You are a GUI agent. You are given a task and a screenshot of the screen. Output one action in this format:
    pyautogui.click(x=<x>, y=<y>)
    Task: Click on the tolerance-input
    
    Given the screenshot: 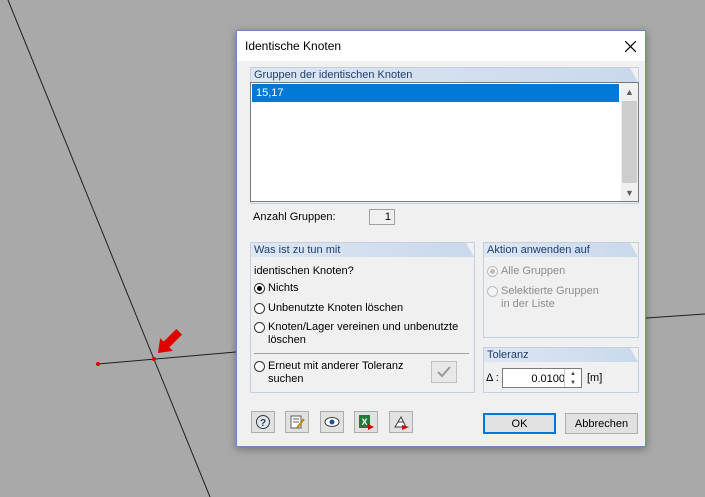 What is the action you would take?
    pyautogui.click(x=536, y=379)
    